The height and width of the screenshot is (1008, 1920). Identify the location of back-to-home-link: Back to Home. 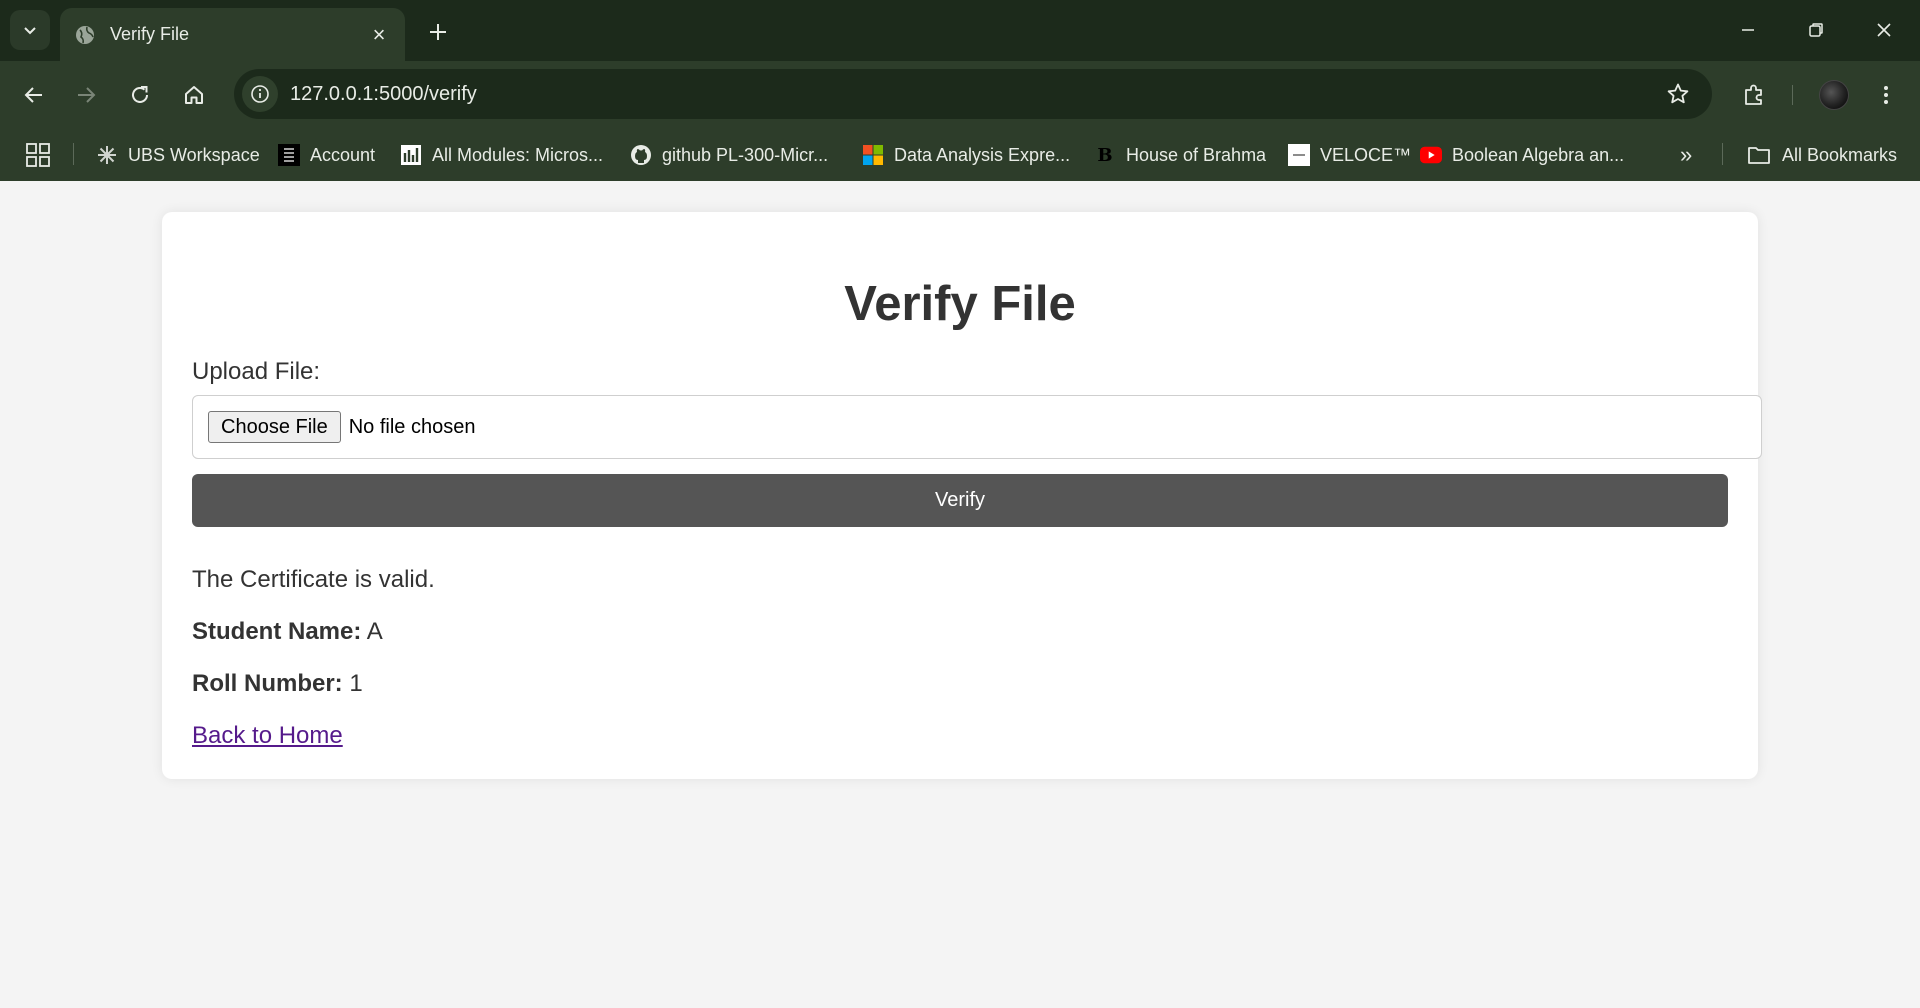
(267, 736).